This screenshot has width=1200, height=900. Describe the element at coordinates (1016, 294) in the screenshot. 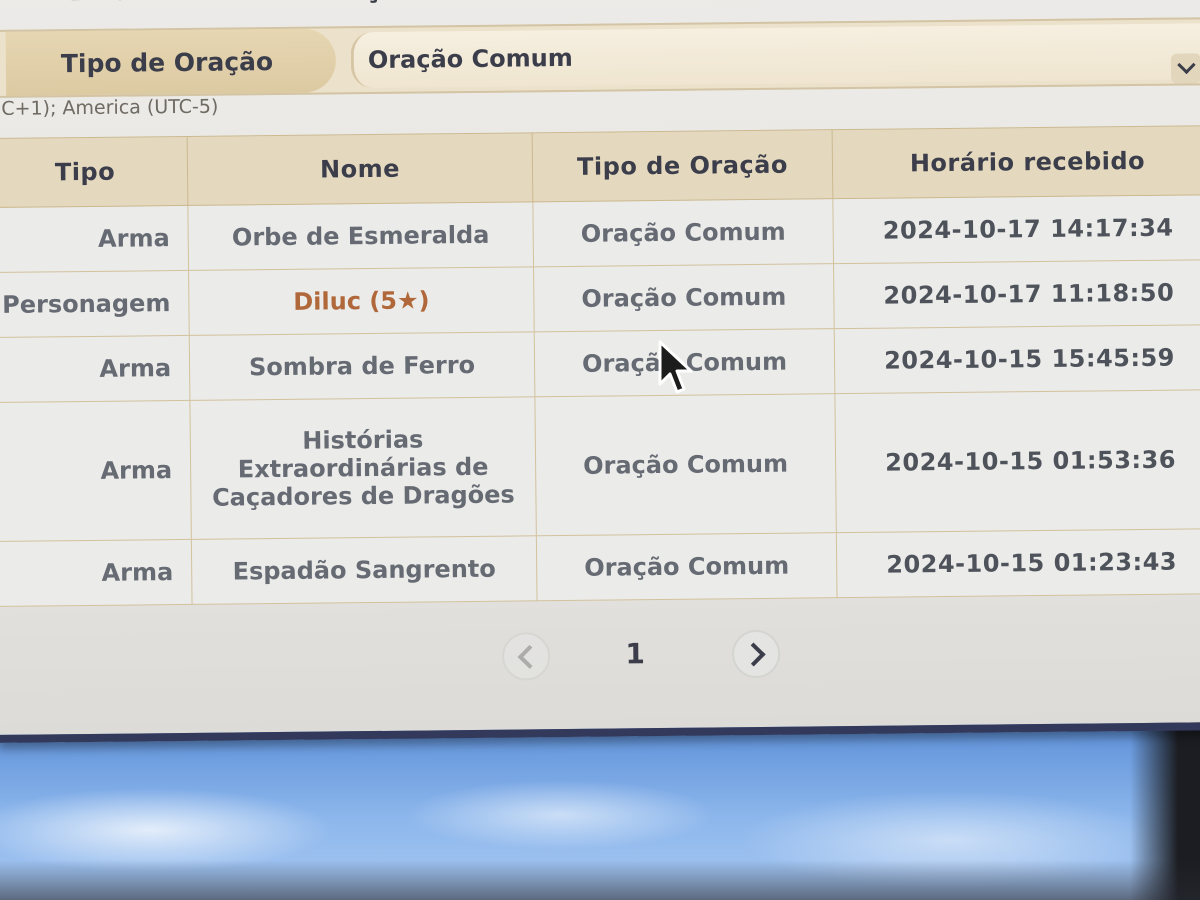

I see `cell-horario: 2024-10-17 11:18:50` at that location.